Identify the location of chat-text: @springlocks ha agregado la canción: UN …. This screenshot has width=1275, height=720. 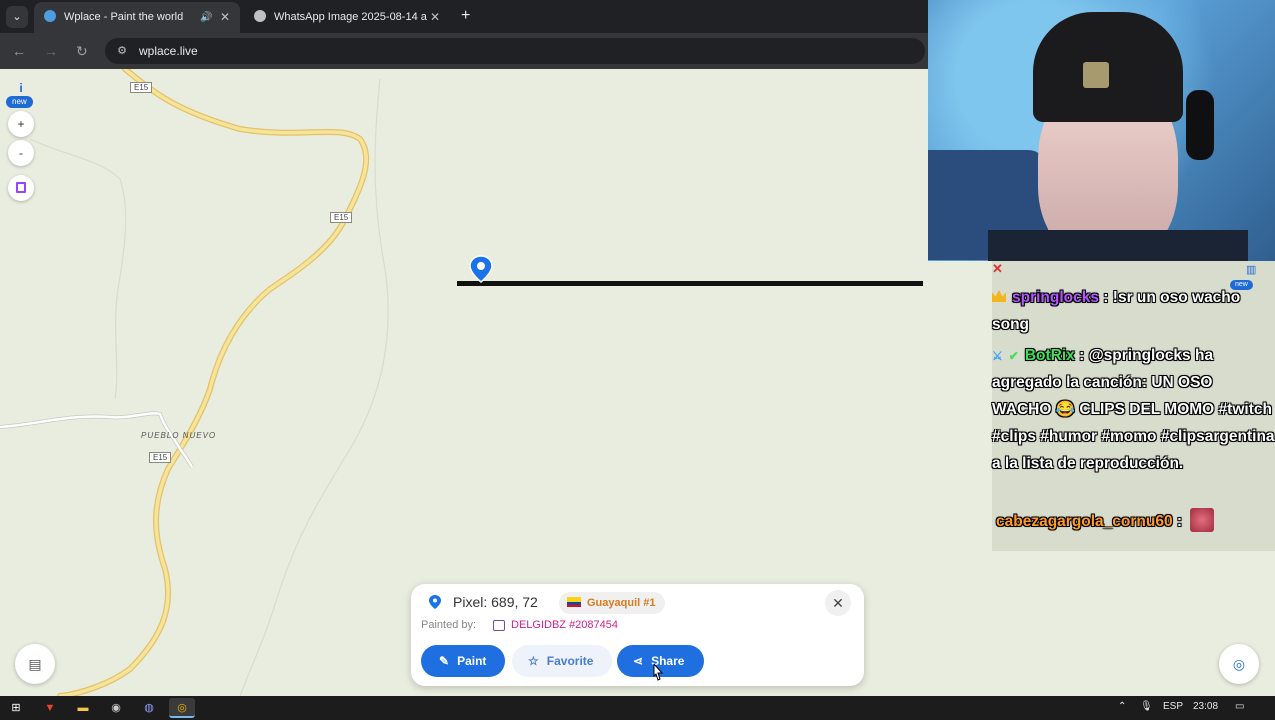
(1133, 409).